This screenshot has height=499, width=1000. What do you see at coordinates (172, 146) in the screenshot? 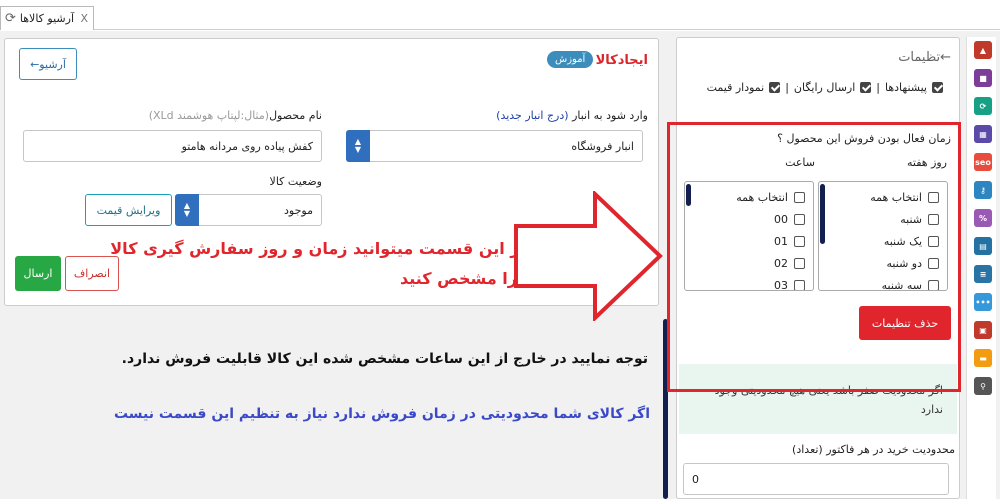
I see `product-name-input: کفش پیاده روی مردانه هامتو` at bounding box center [172, 146].